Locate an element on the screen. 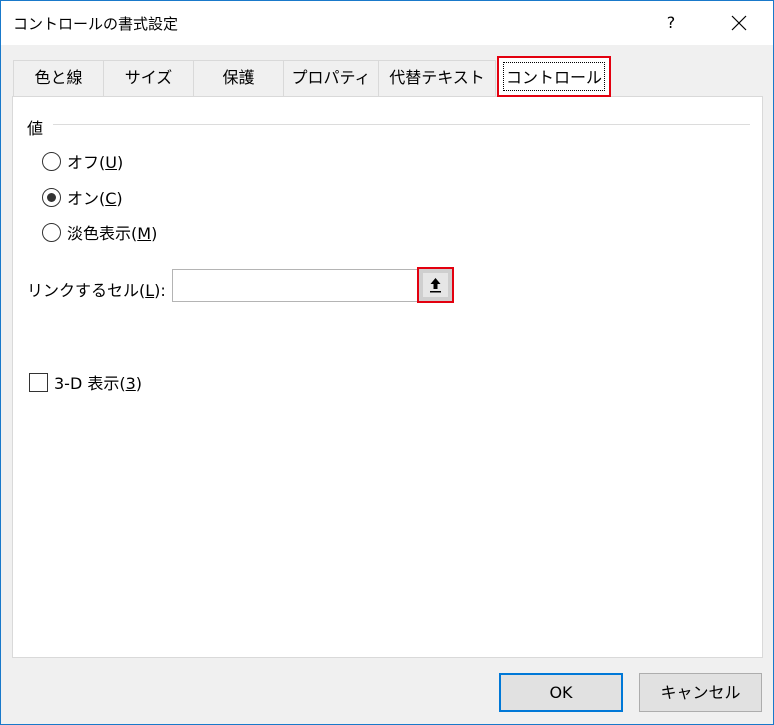 This screenshot has height=725, width=774. collapse-dialog-button is located at coordinates (435, 285).